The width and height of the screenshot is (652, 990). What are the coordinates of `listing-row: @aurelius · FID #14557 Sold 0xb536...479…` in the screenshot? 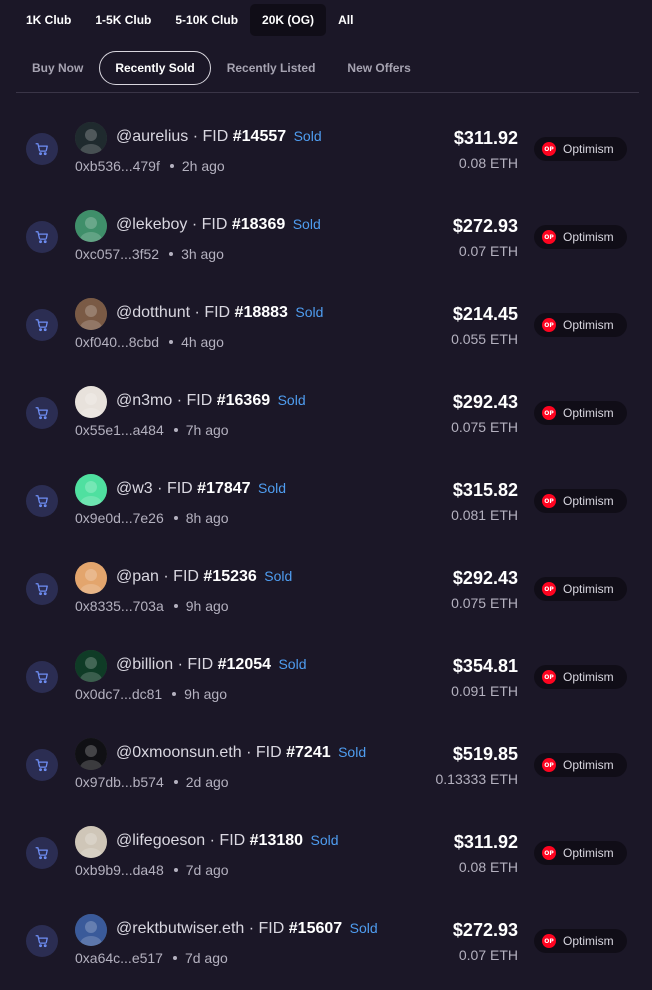 It's located at (326, 148).